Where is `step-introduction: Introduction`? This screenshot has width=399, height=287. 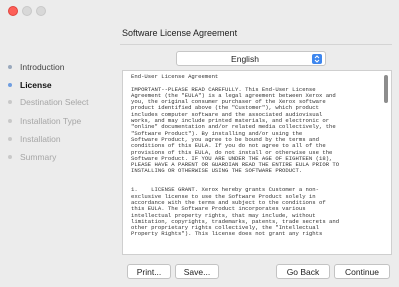 step-introduction: Introduction is located at coordinates (36, 67).